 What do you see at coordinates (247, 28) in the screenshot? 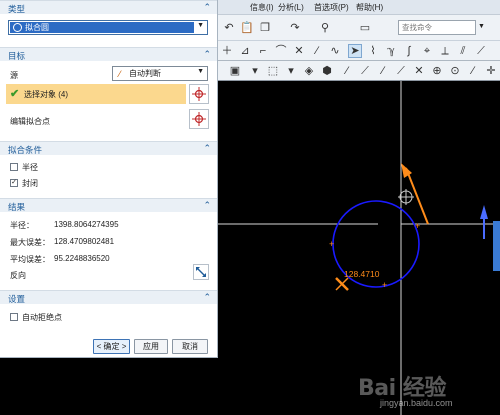
I see `paste-icon: 📋` at bounding box center [247, 28].